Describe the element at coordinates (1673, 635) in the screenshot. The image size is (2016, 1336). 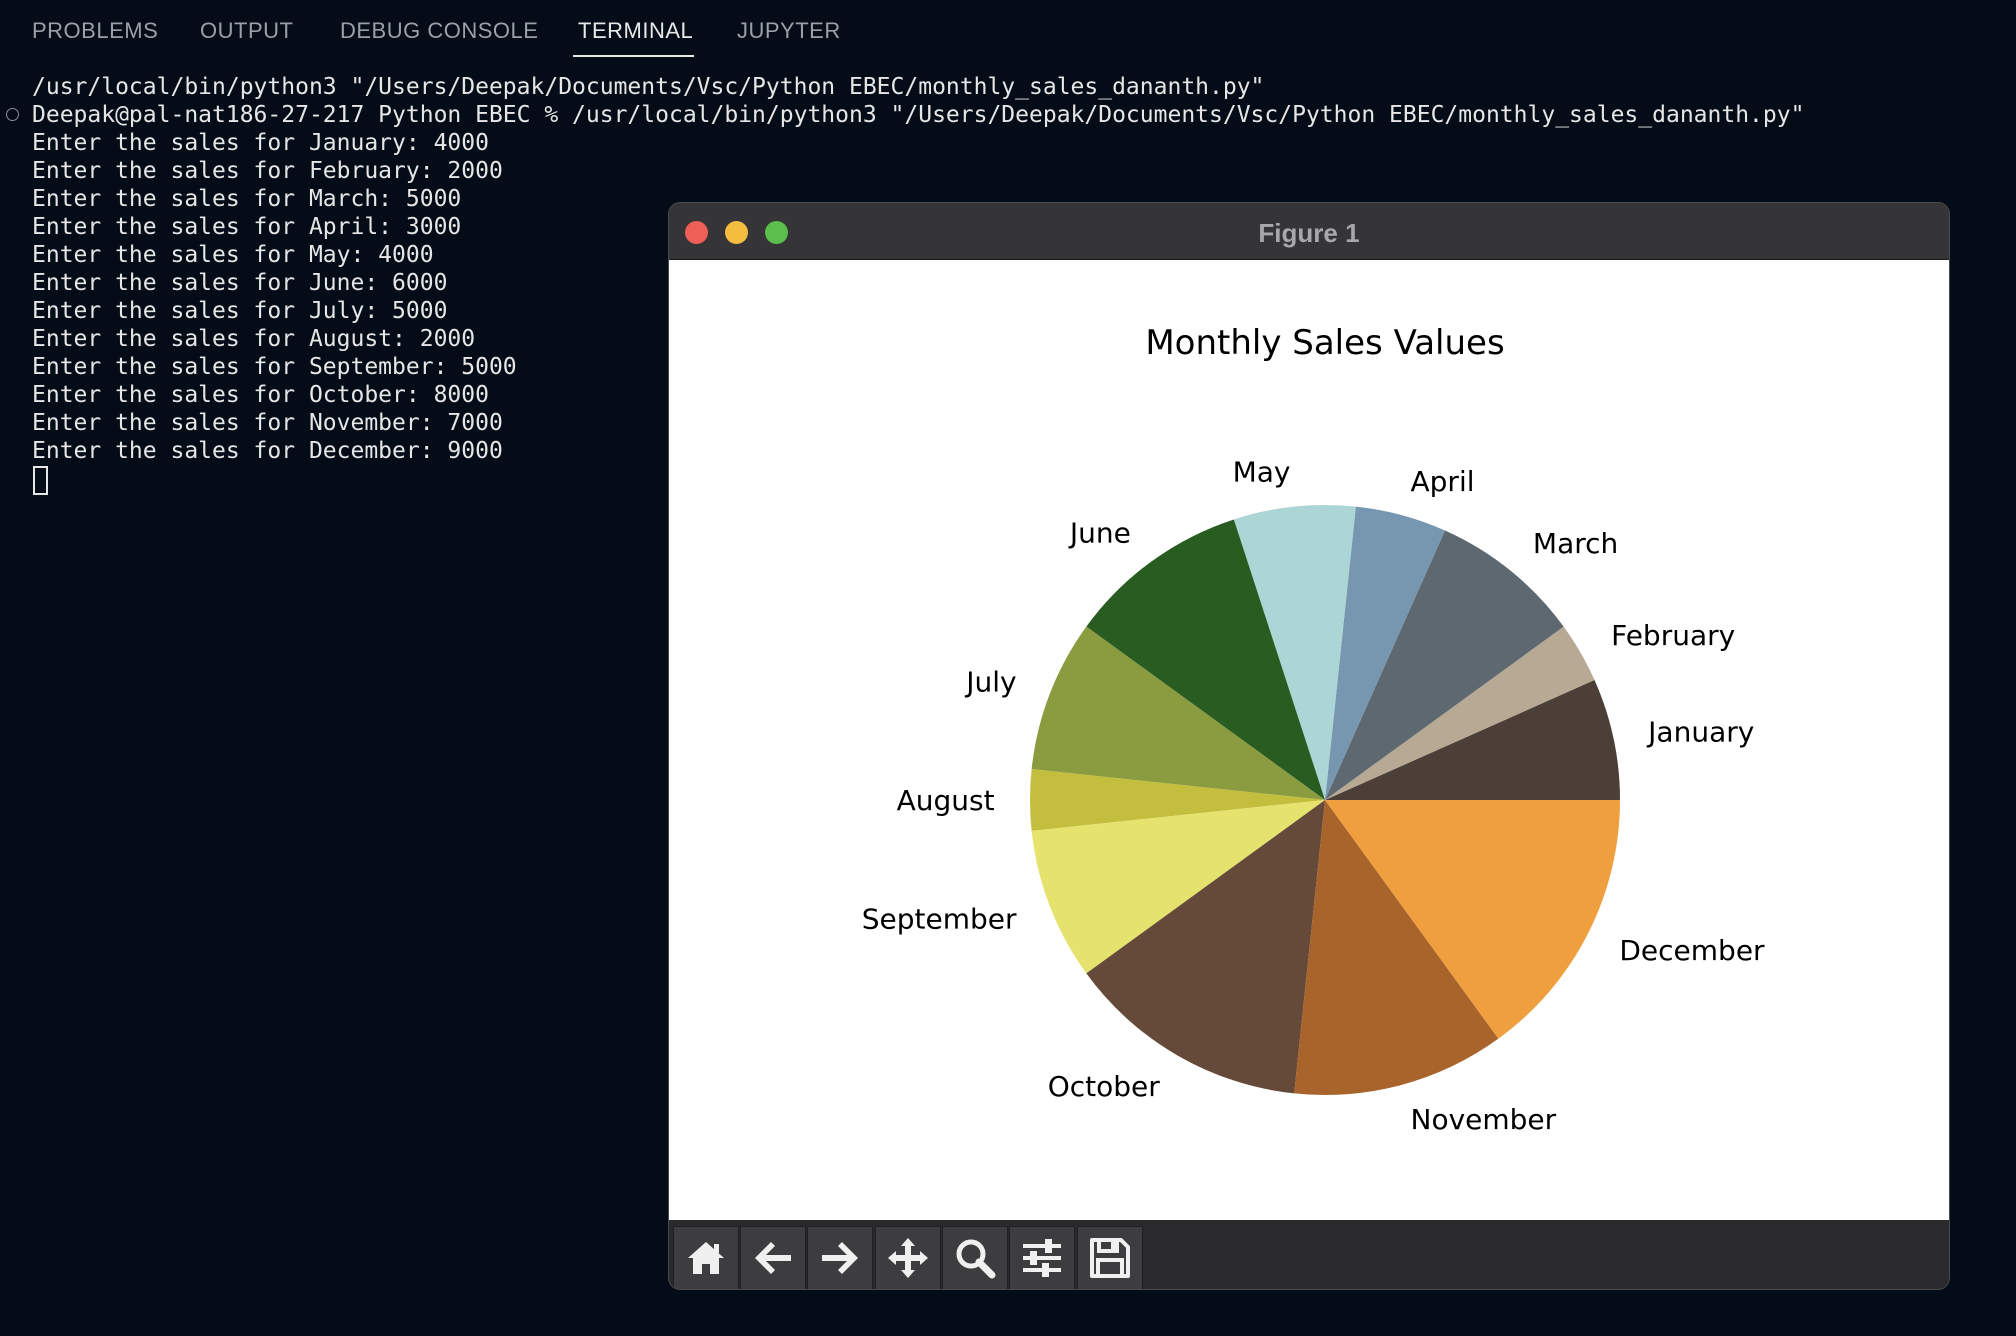
I see `pie-label-february: February` at that location.